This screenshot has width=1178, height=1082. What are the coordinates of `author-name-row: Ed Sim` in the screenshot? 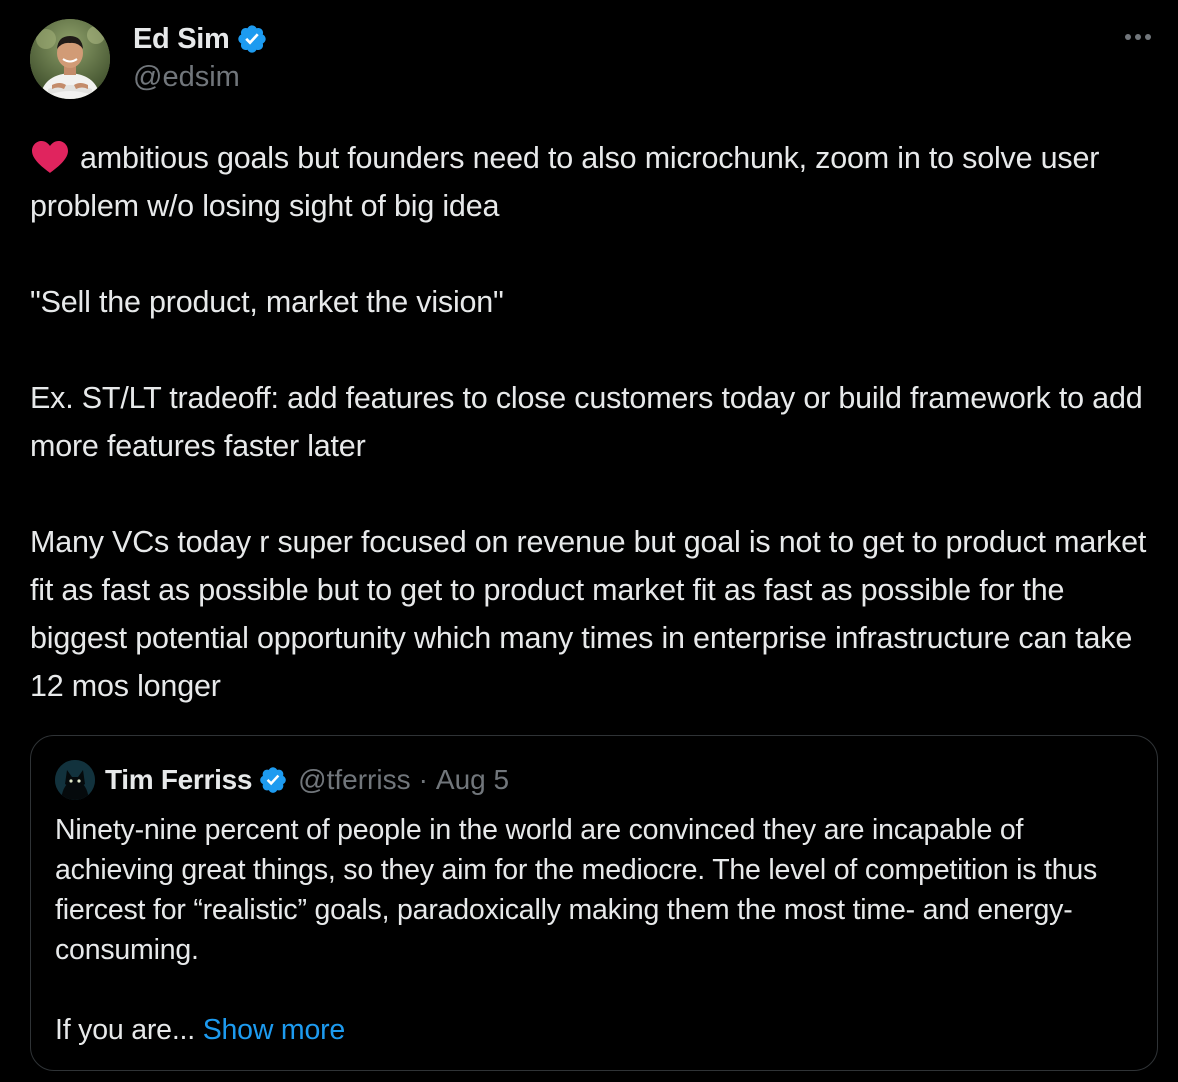 It's located at (200, 39).